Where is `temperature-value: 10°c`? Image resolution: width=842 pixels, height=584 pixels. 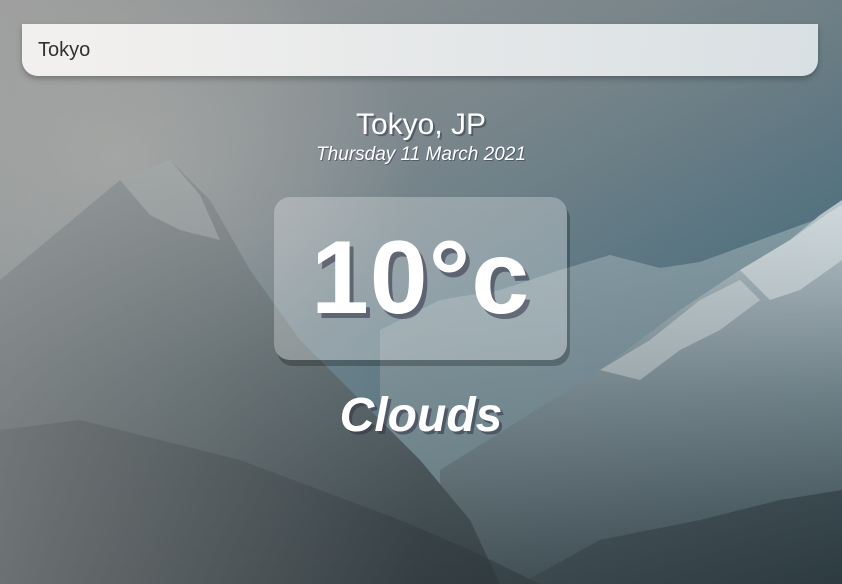 temperature-value: 10°c is located at coordinates (420, 278).